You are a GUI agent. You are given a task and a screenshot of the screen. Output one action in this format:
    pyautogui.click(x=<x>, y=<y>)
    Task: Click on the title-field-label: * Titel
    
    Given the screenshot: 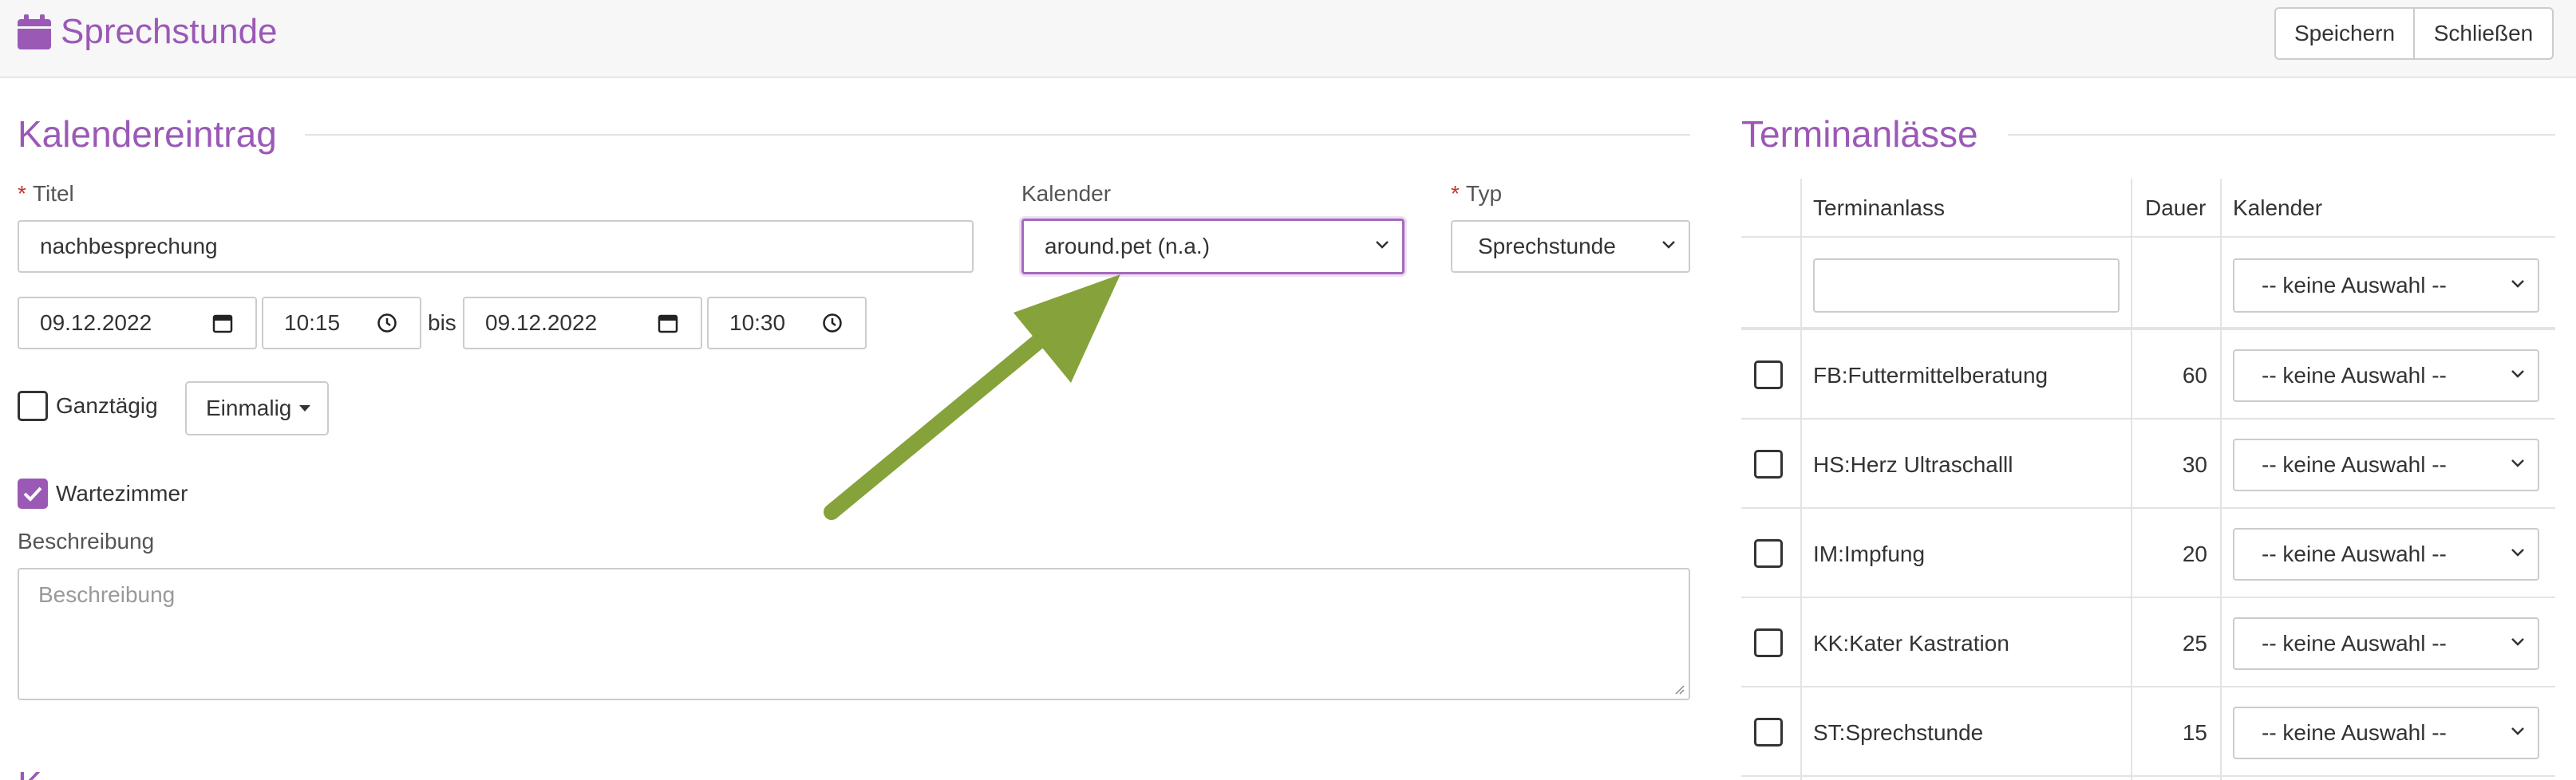 What is the action you would take?
    pyautogui.click(x=46, y=193)
    